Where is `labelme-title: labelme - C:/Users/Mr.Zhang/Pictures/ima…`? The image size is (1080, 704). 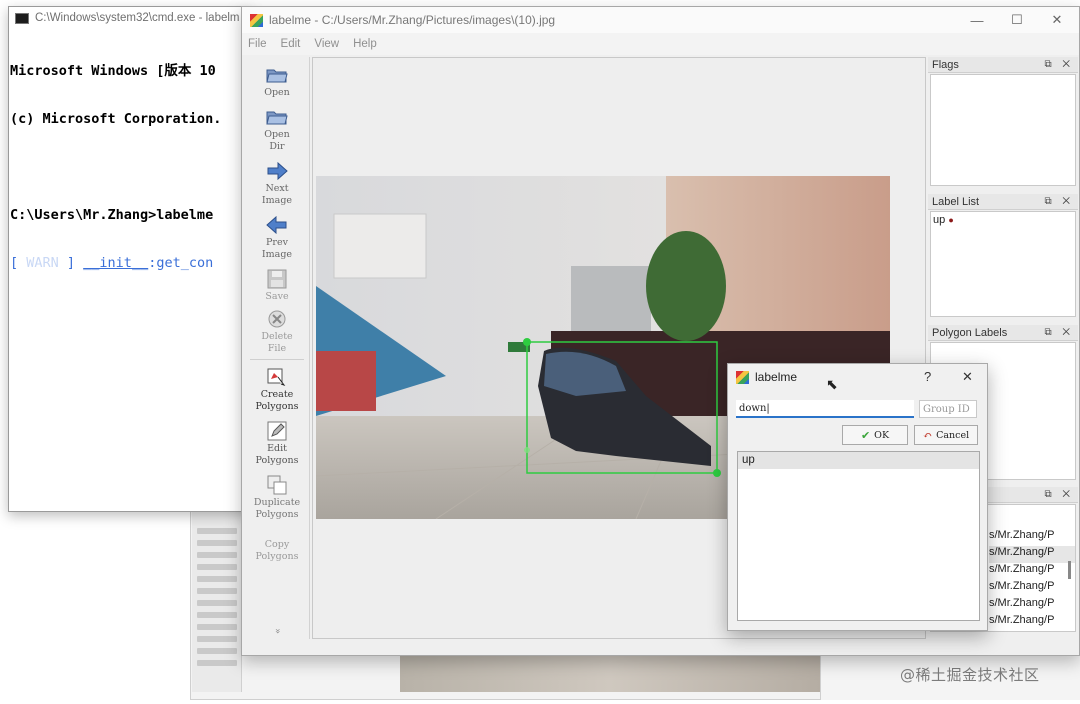 labelme-title: labelme - C:/Users/Mr.Zhang/Pictures/ima… is located at coordinates (412, 20).